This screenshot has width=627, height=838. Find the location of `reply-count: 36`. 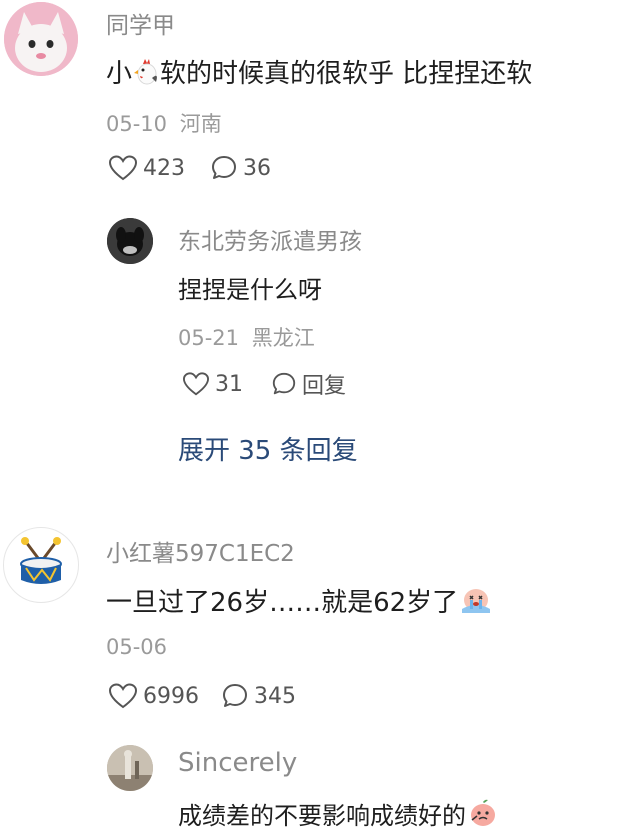

reply-count: 36 is located at coordinates (257, 168).